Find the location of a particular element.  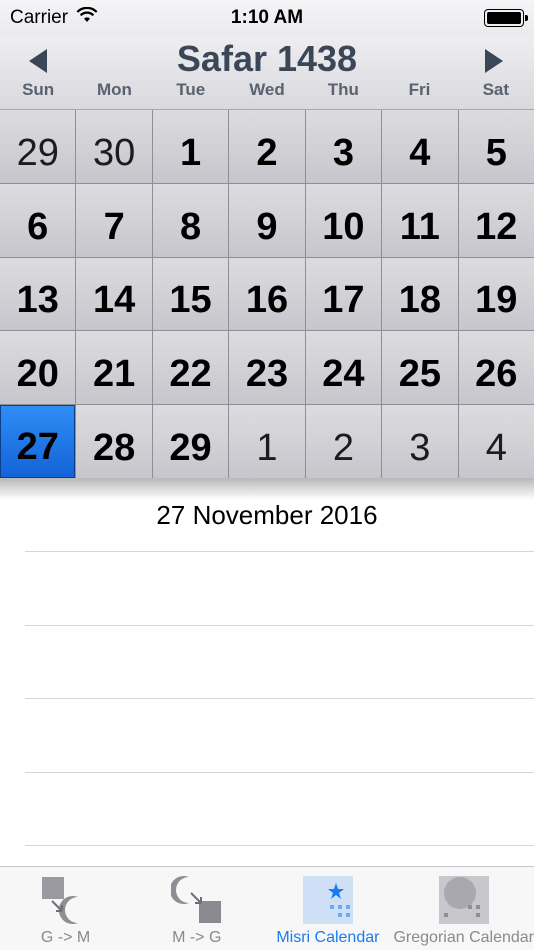

calendar-header: Safar 1438 Sun Mon Tue Wed Thu Fri Sat is located at coordinates (267, 73).